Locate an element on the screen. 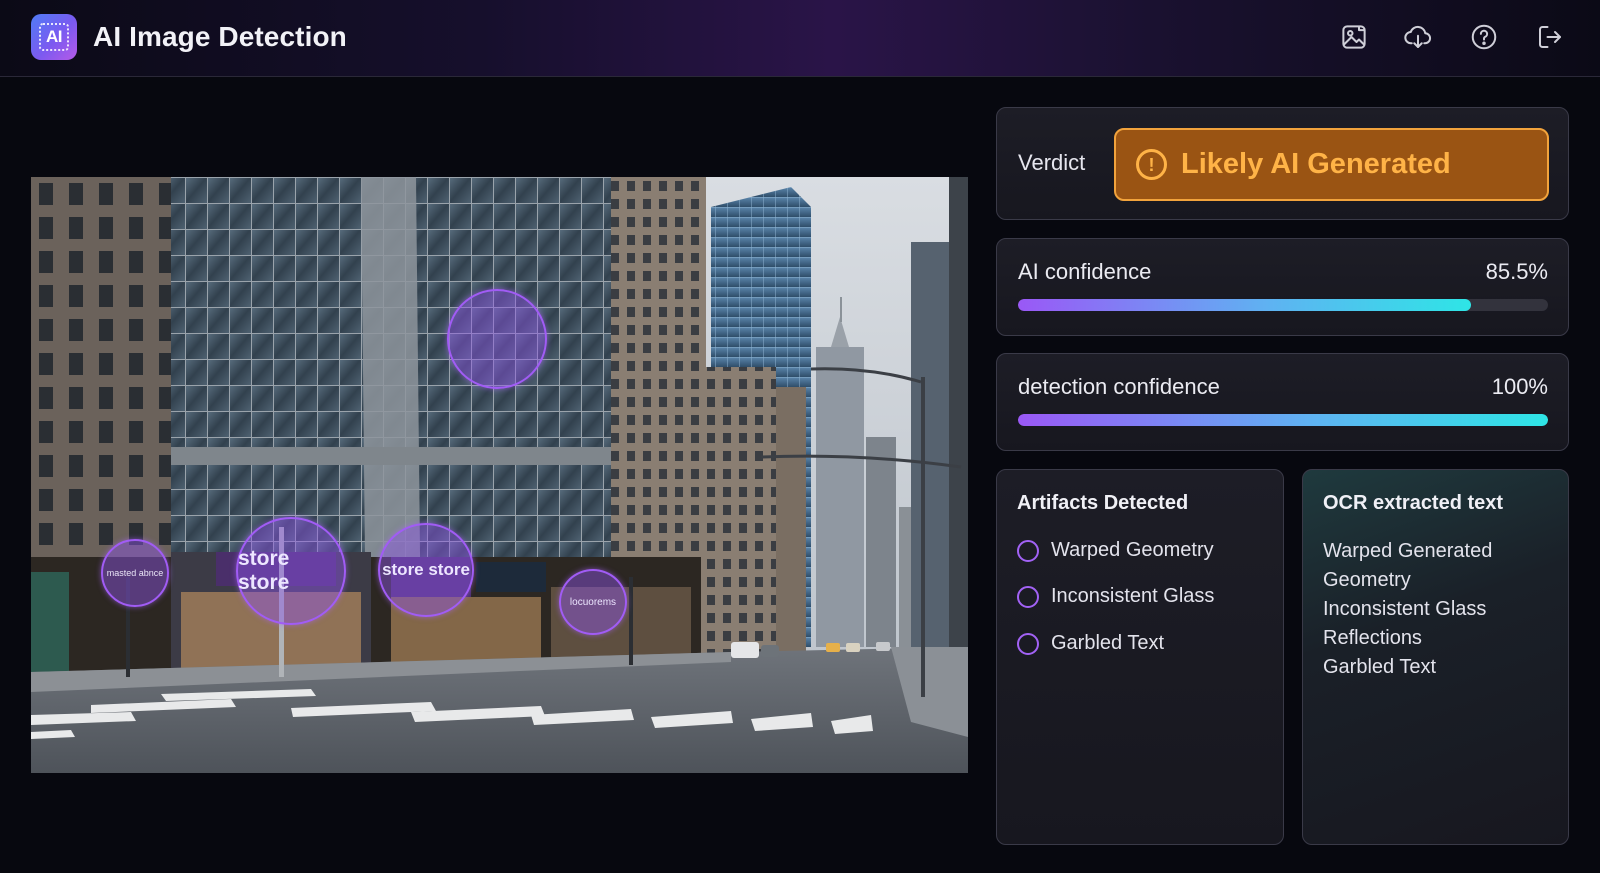 The image size is (1600, 873). artifact-marker: locuorems is located at coordinates (593, 602).